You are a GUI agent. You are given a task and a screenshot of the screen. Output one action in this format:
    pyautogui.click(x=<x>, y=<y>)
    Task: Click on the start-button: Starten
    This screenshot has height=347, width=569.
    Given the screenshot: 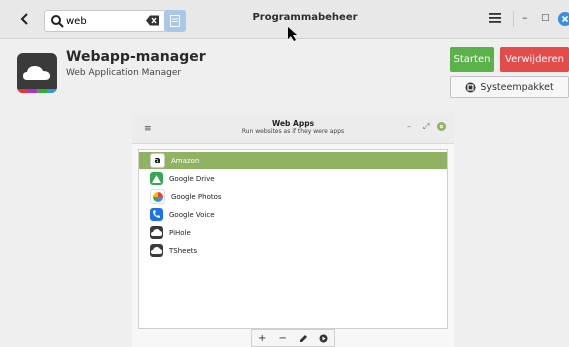 What is the action you would take?
    pyautogui.click(x=472, y=59)
    